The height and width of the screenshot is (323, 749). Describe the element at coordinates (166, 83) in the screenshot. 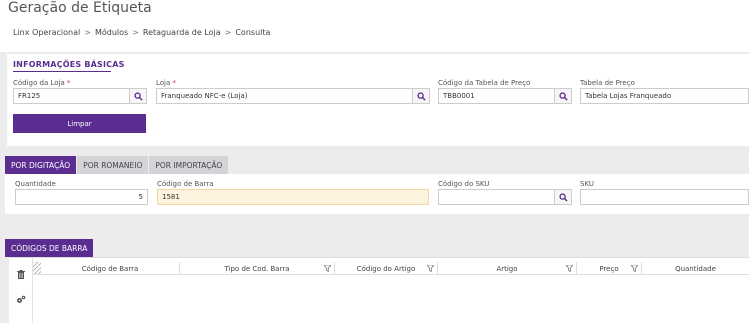

I see `store-label: Loja *` at that location.